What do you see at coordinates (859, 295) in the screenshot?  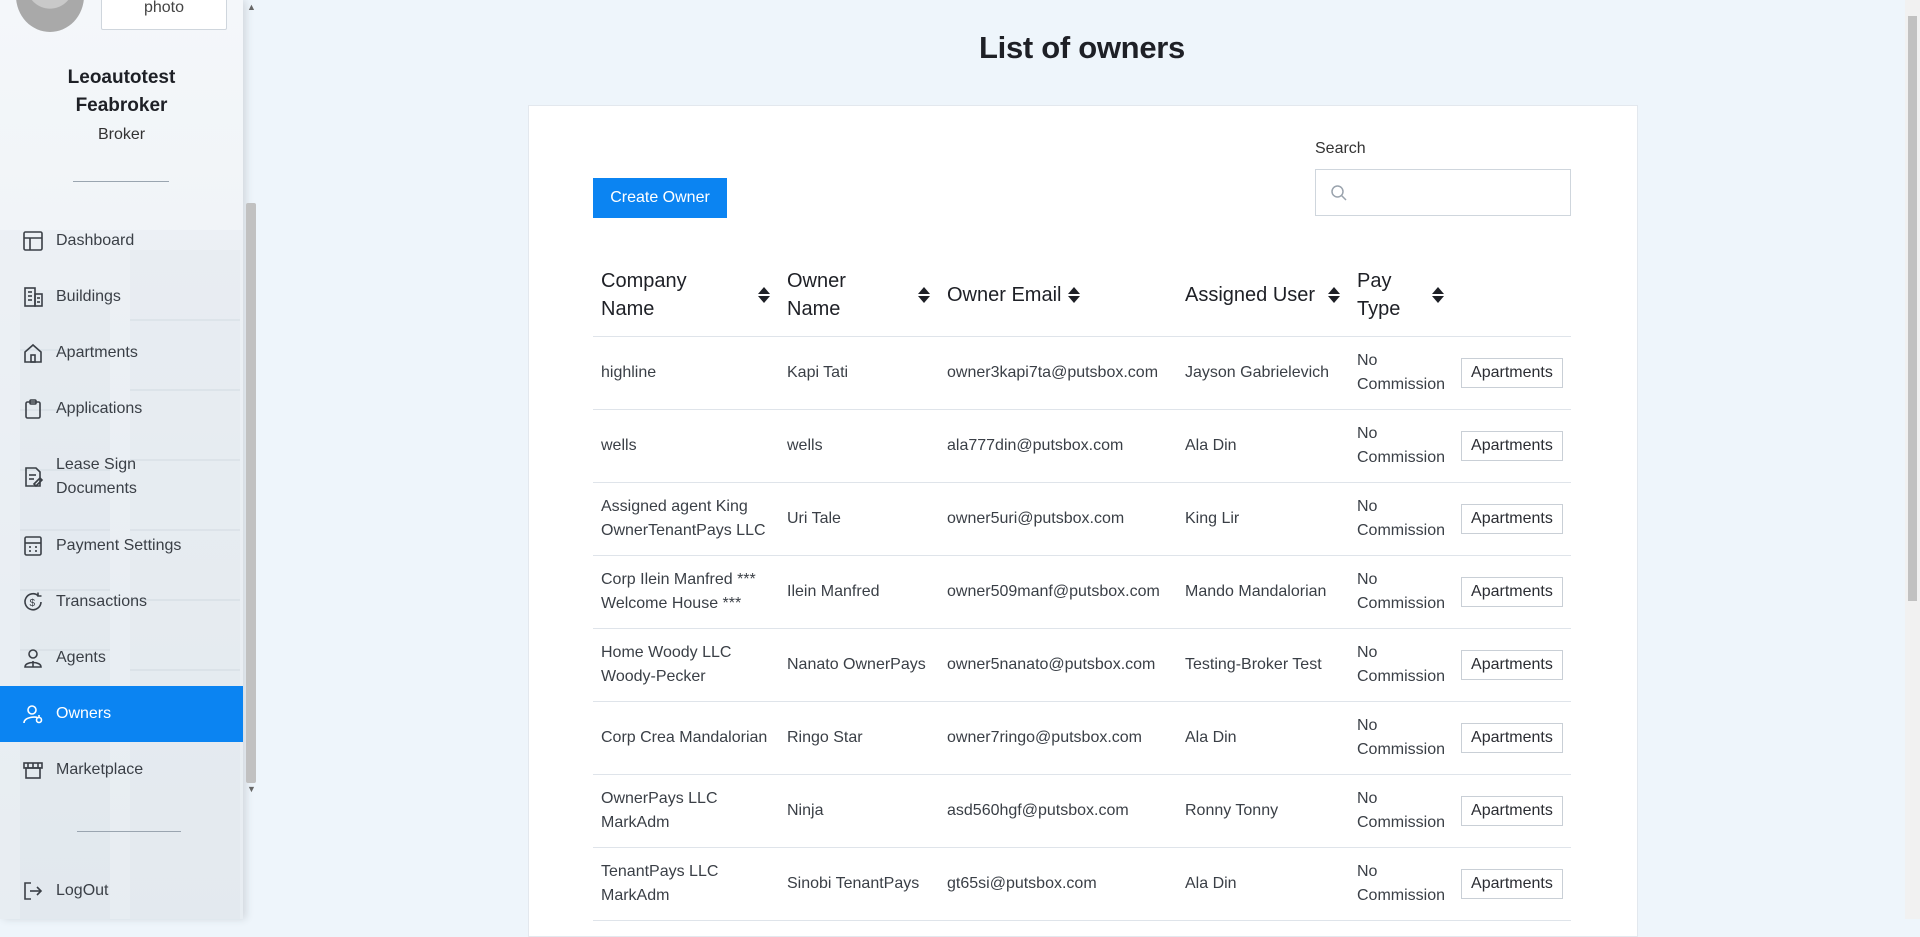 I see `column-header-owner-name: Owner Name` at bounding box center [859, 295].